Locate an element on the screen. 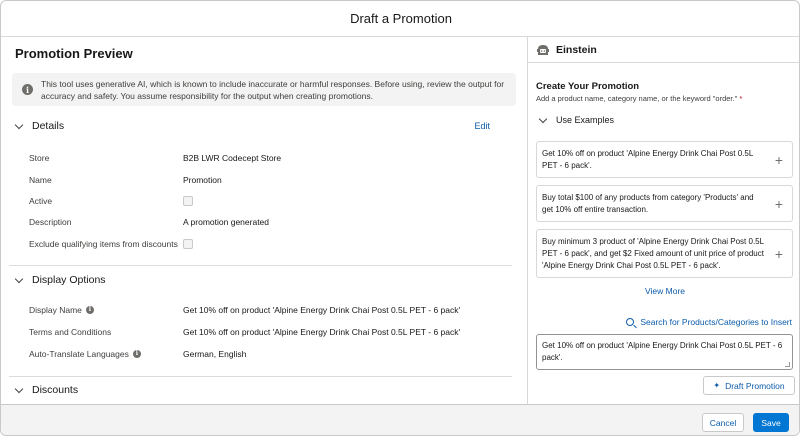  display-options-section-toggle: Display Options is located at coordinates (59, 280).